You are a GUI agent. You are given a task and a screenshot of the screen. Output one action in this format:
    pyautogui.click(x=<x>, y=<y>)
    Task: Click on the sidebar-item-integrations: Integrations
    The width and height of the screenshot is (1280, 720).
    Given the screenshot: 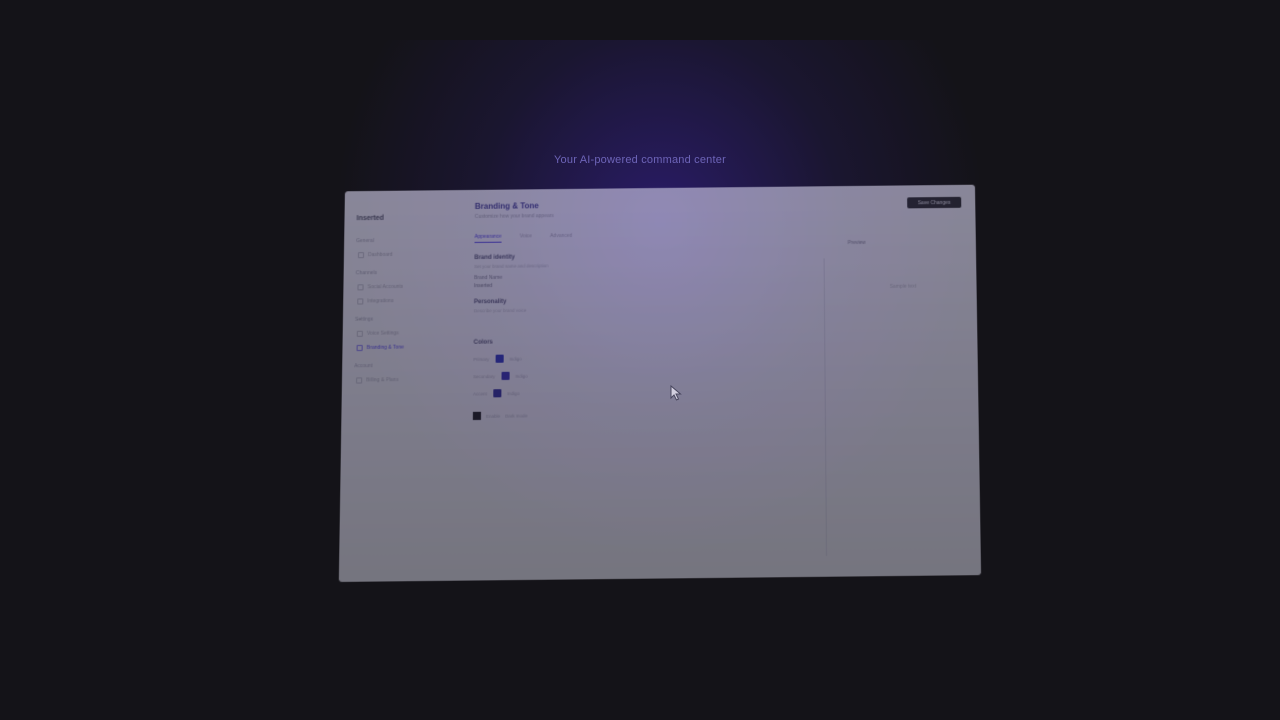 What is the action you would take?
    pyautogui.click(x=402, y=300)
    